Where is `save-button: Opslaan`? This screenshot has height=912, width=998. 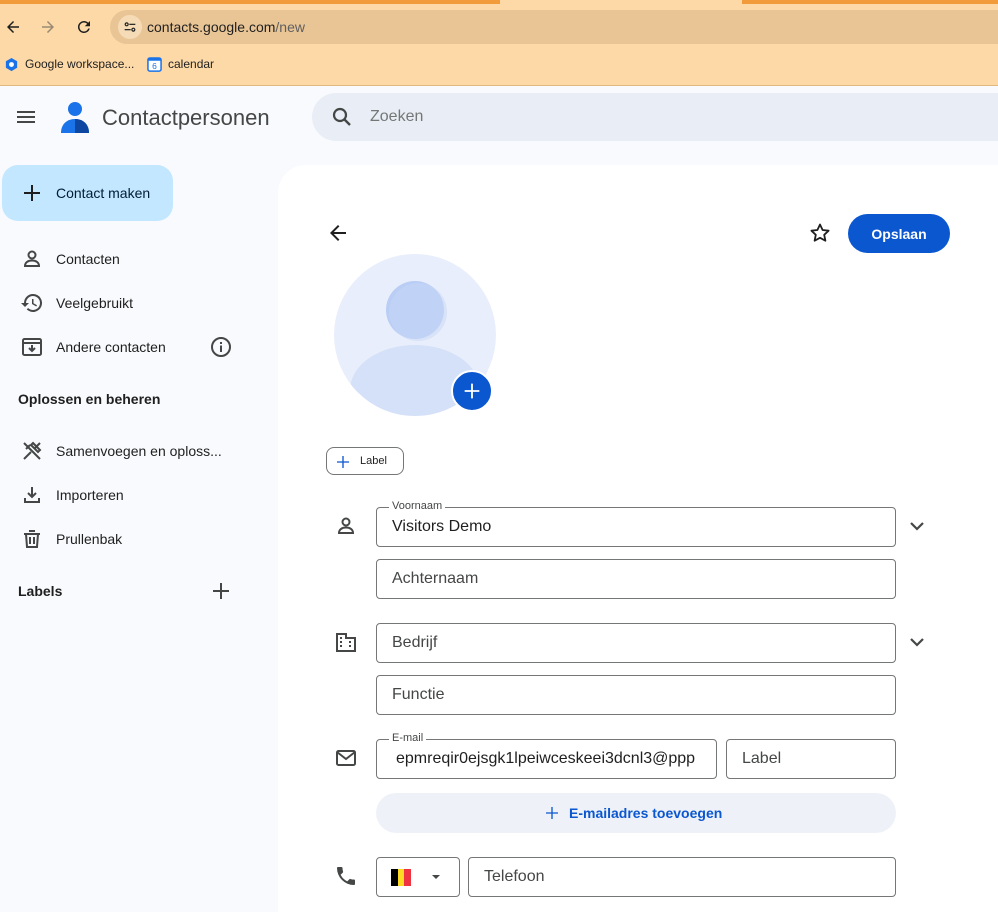
save-button: Opslaan is located at coordinates (899, 233).